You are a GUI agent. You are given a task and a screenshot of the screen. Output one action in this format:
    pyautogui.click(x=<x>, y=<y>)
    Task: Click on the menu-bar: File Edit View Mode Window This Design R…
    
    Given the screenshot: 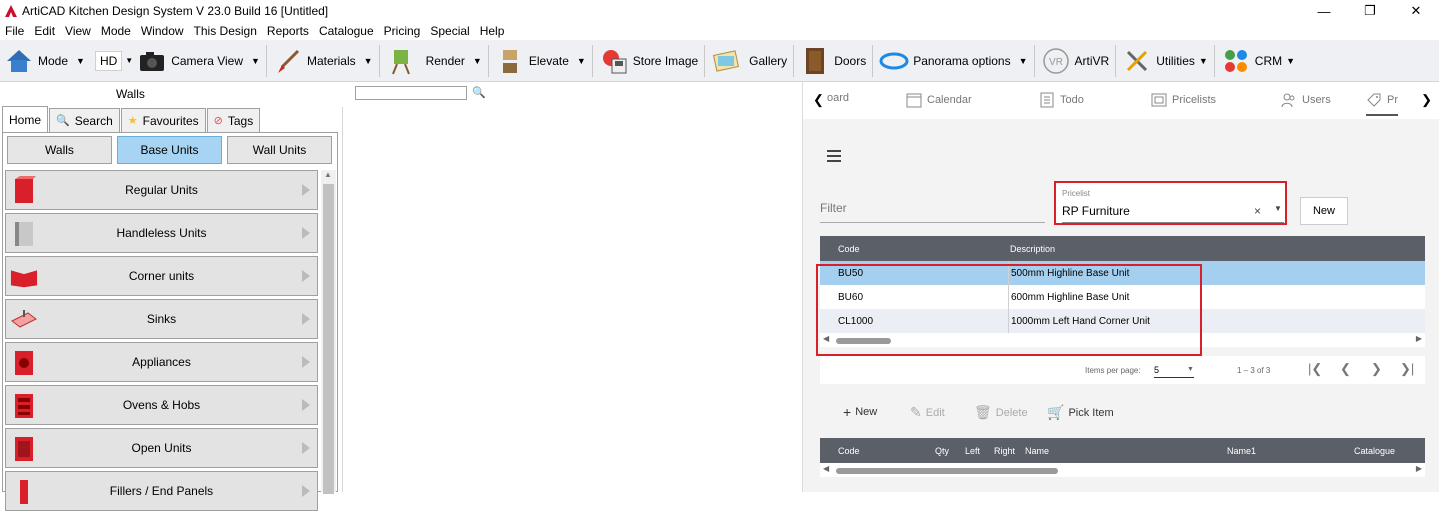 What is the action you would take?
    pyautogui.click(x=254, y=31)
    